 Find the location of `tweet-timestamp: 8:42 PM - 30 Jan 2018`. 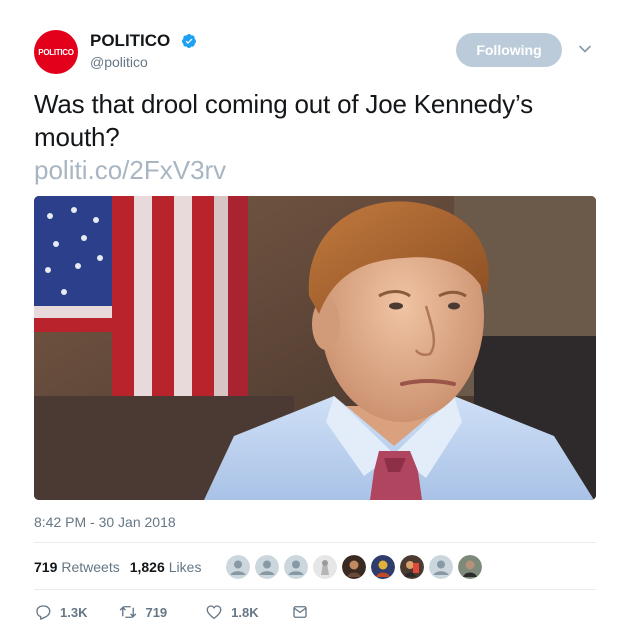

tweet-timestamp: 8:42 PM - 30 Jan 2018 is located at coordinates (105, 522).